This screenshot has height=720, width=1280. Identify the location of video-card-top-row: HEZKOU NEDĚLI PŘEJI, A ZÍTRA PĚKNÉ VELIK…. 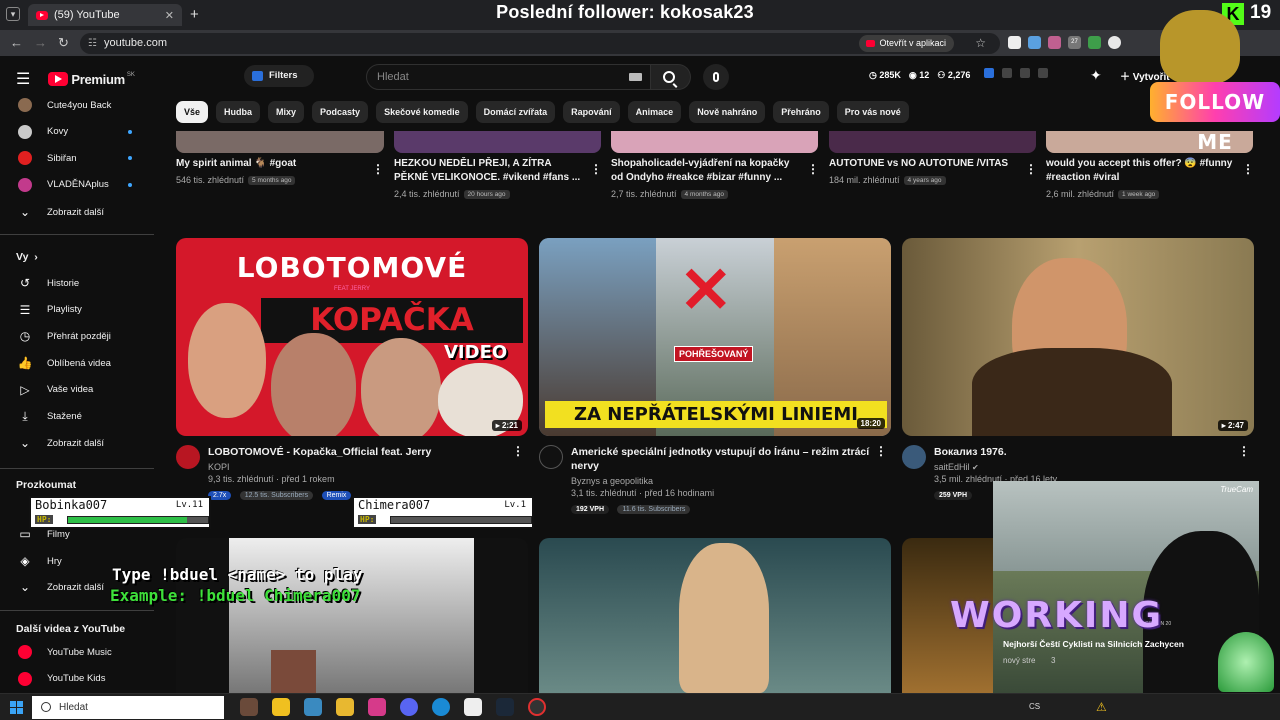
(490, 178).